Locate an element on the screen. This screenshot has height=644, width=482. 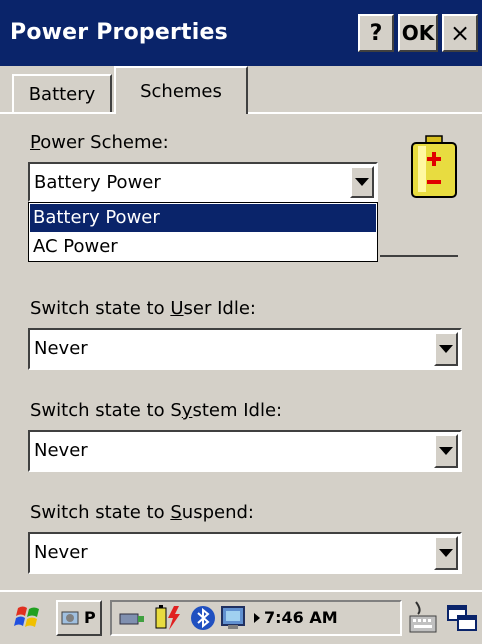
system-tray is located at coordinates (256, 618).